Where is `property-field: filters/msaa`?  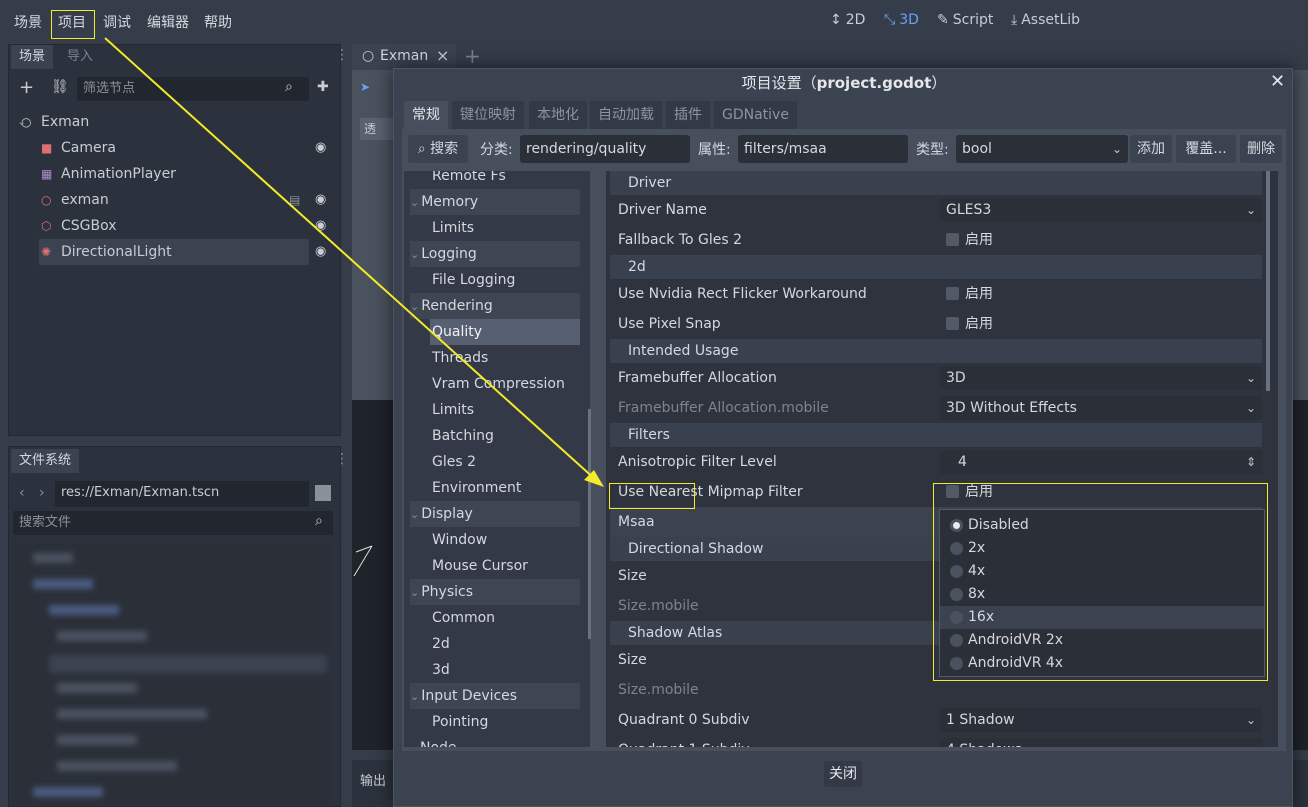
property-field: filters/msaa is located at coordinates (823, 149).